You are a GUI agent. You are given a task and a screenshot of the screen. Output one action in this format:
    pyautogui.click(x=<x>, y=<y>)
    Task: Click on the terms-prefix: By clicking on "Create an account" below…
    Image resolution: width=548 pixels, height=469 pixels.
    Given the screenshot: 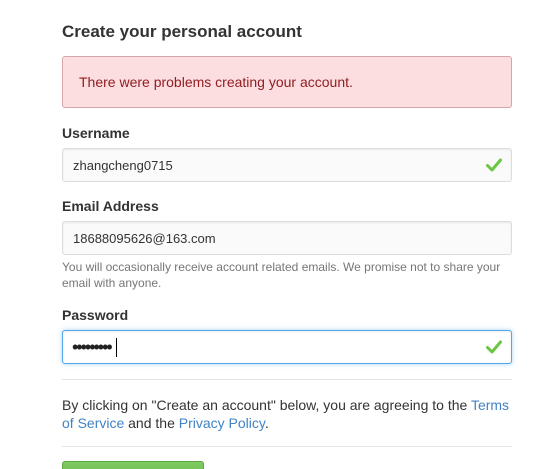 What is the action you would take?
    pyautogui.click(x=266, y=405)
    